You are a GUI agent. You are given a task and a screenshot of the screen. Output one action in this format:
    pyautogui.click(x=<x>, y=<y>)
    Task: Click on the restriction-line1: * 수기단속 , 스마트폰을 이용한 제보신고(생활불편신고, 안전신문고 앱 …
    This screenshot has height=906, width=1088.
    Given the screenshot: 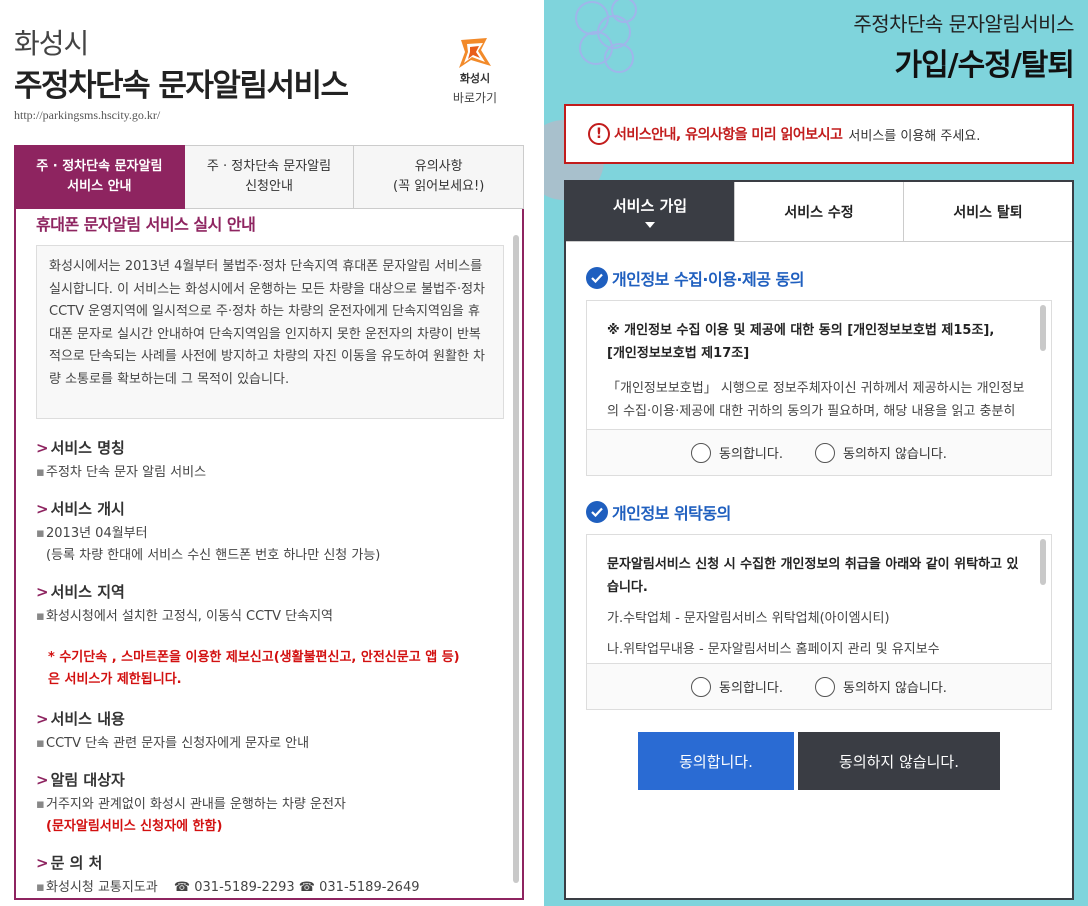 What is the action you would take?
    pyautogui.click(x=254, y=657)
    